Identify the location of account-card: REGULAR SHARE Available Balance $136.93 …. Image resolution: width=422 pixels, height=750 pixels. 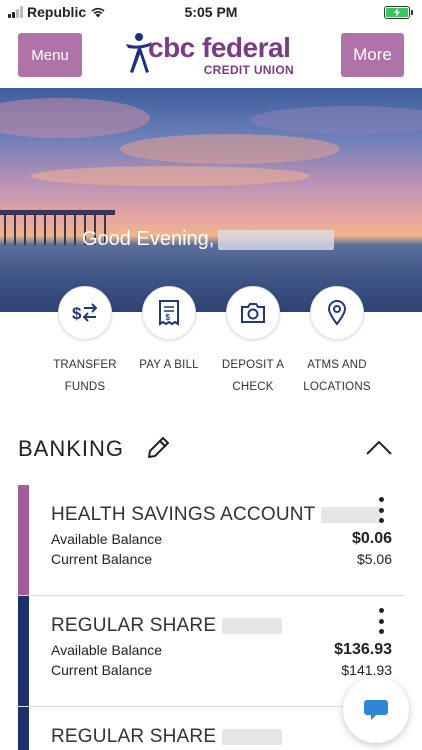
(211, 651).